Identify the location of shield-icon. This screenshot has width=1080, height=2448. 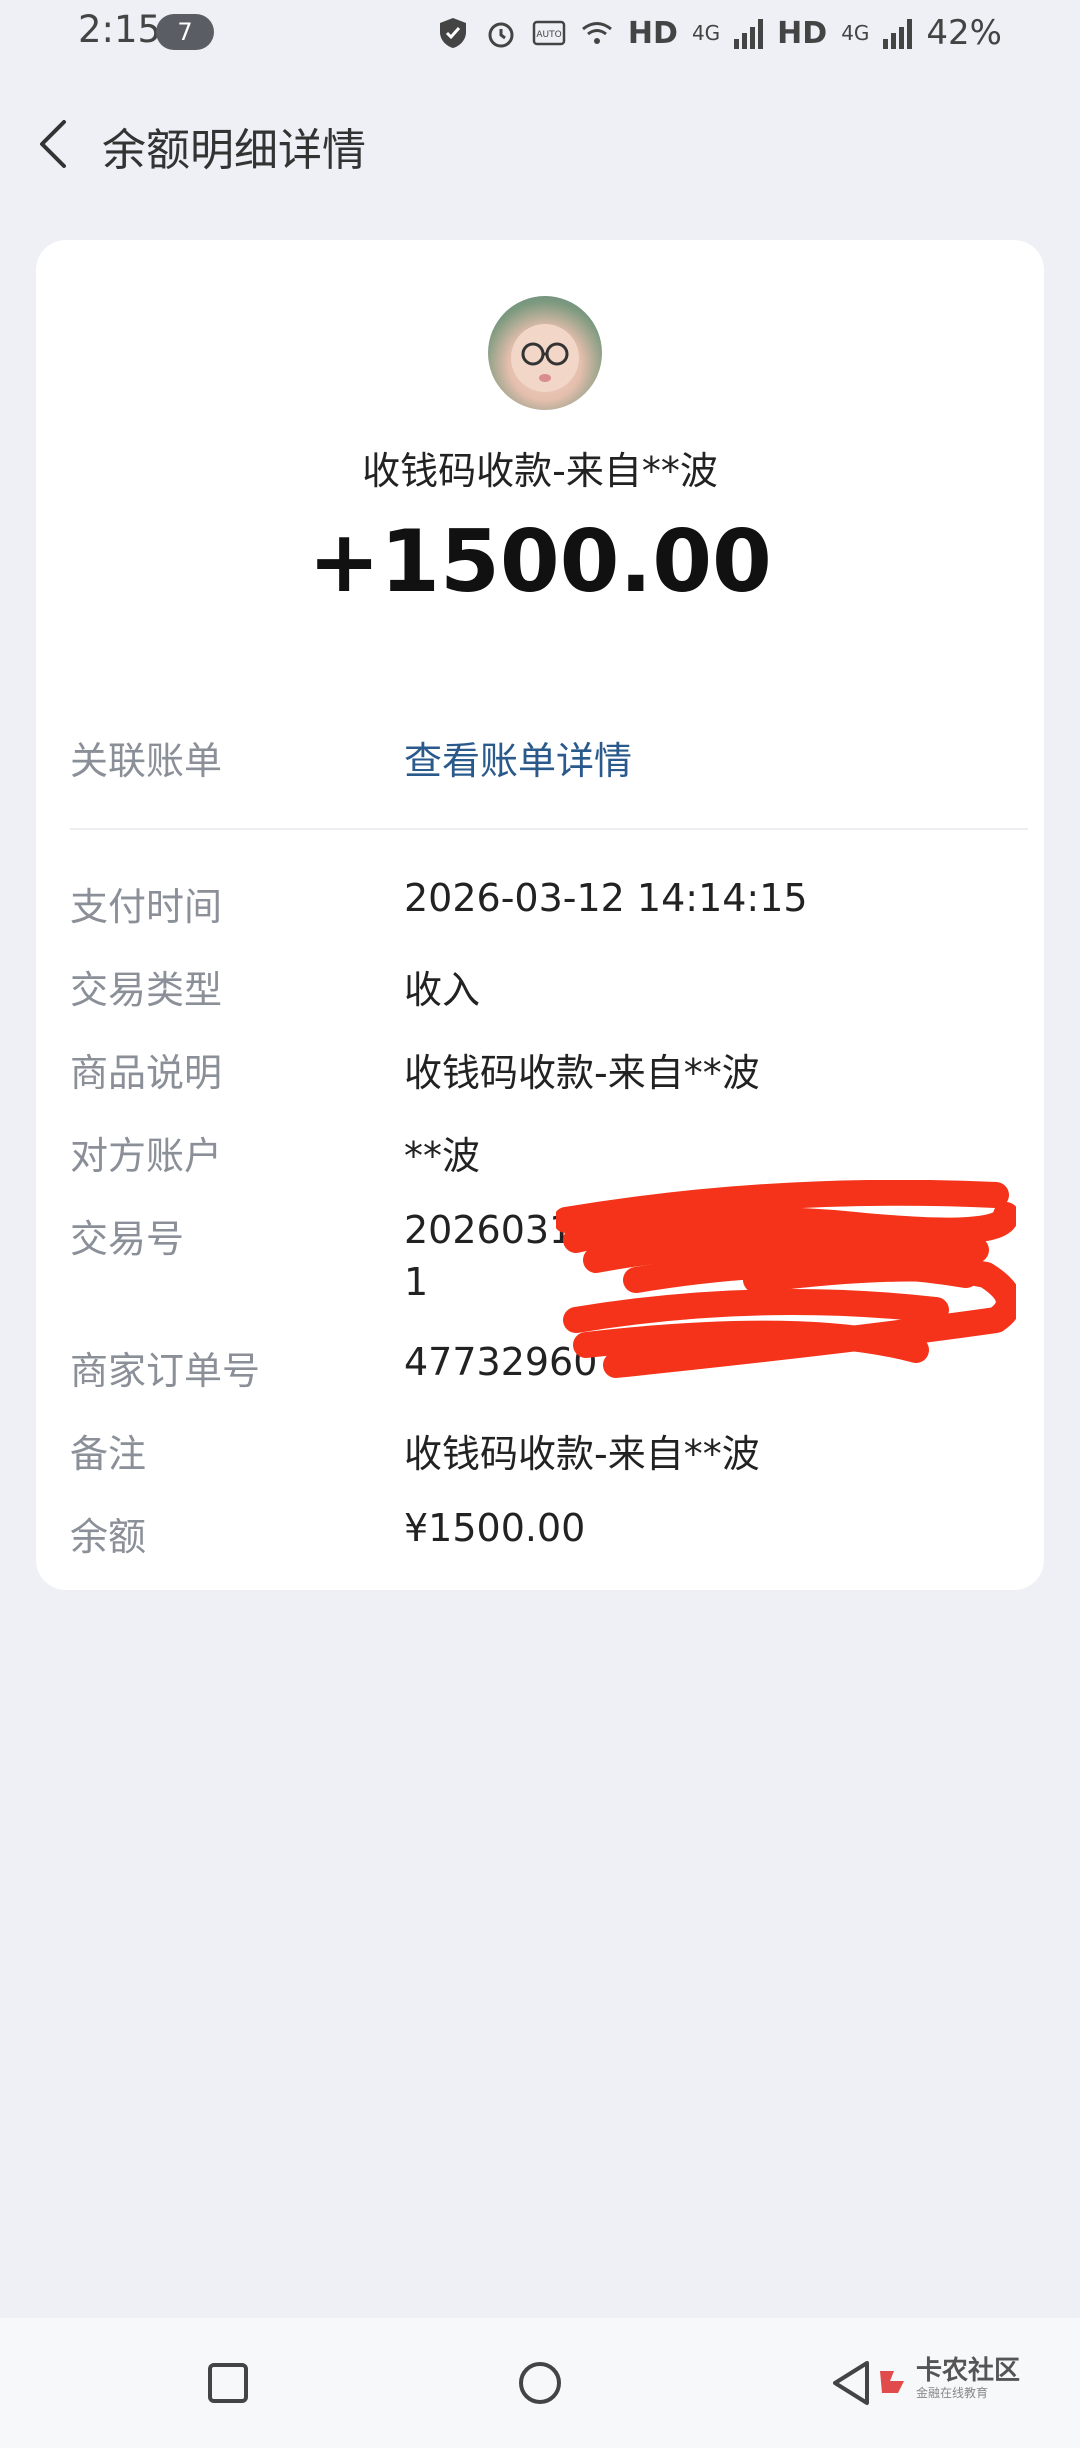
(452, 33).